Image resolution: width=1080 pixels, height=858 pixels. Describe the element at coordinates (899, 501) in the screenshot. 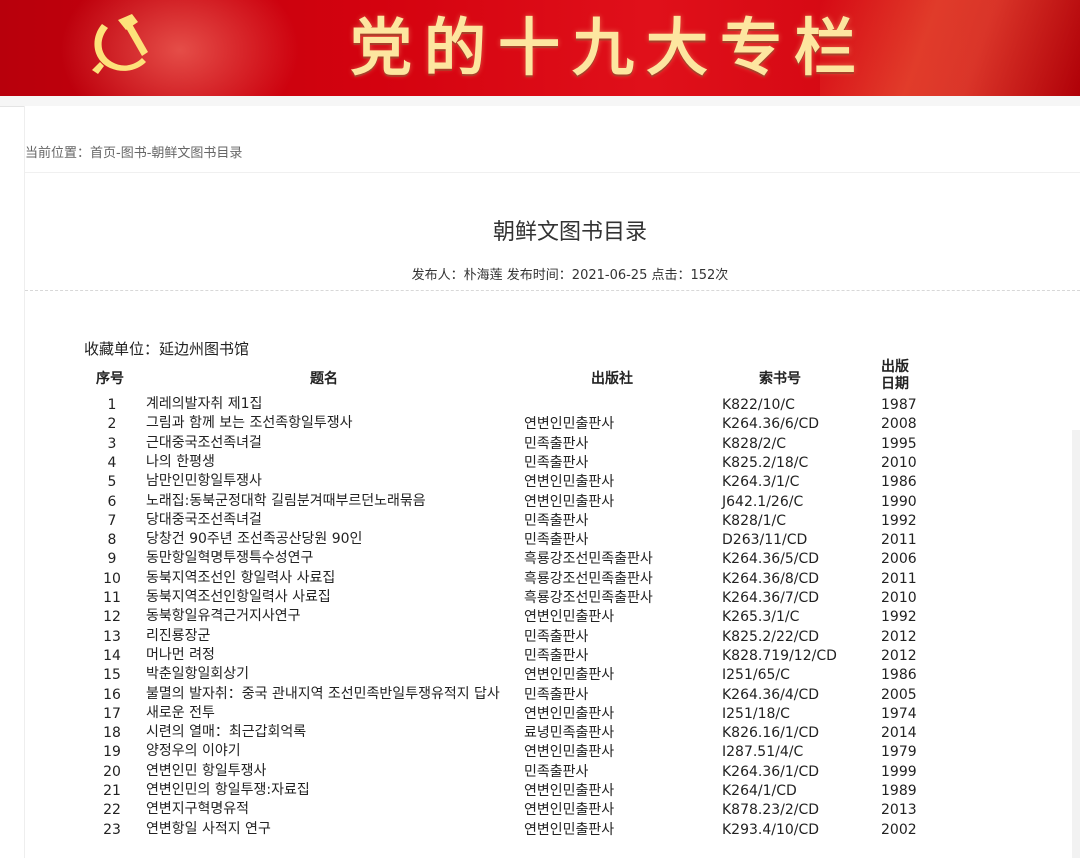

I see `row-date: 1990` at that location.